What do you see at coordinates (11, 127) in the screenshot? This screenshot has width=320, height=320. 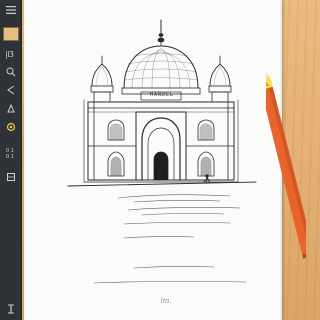 I see `bulb-icon` at bounding box center [11, 127].